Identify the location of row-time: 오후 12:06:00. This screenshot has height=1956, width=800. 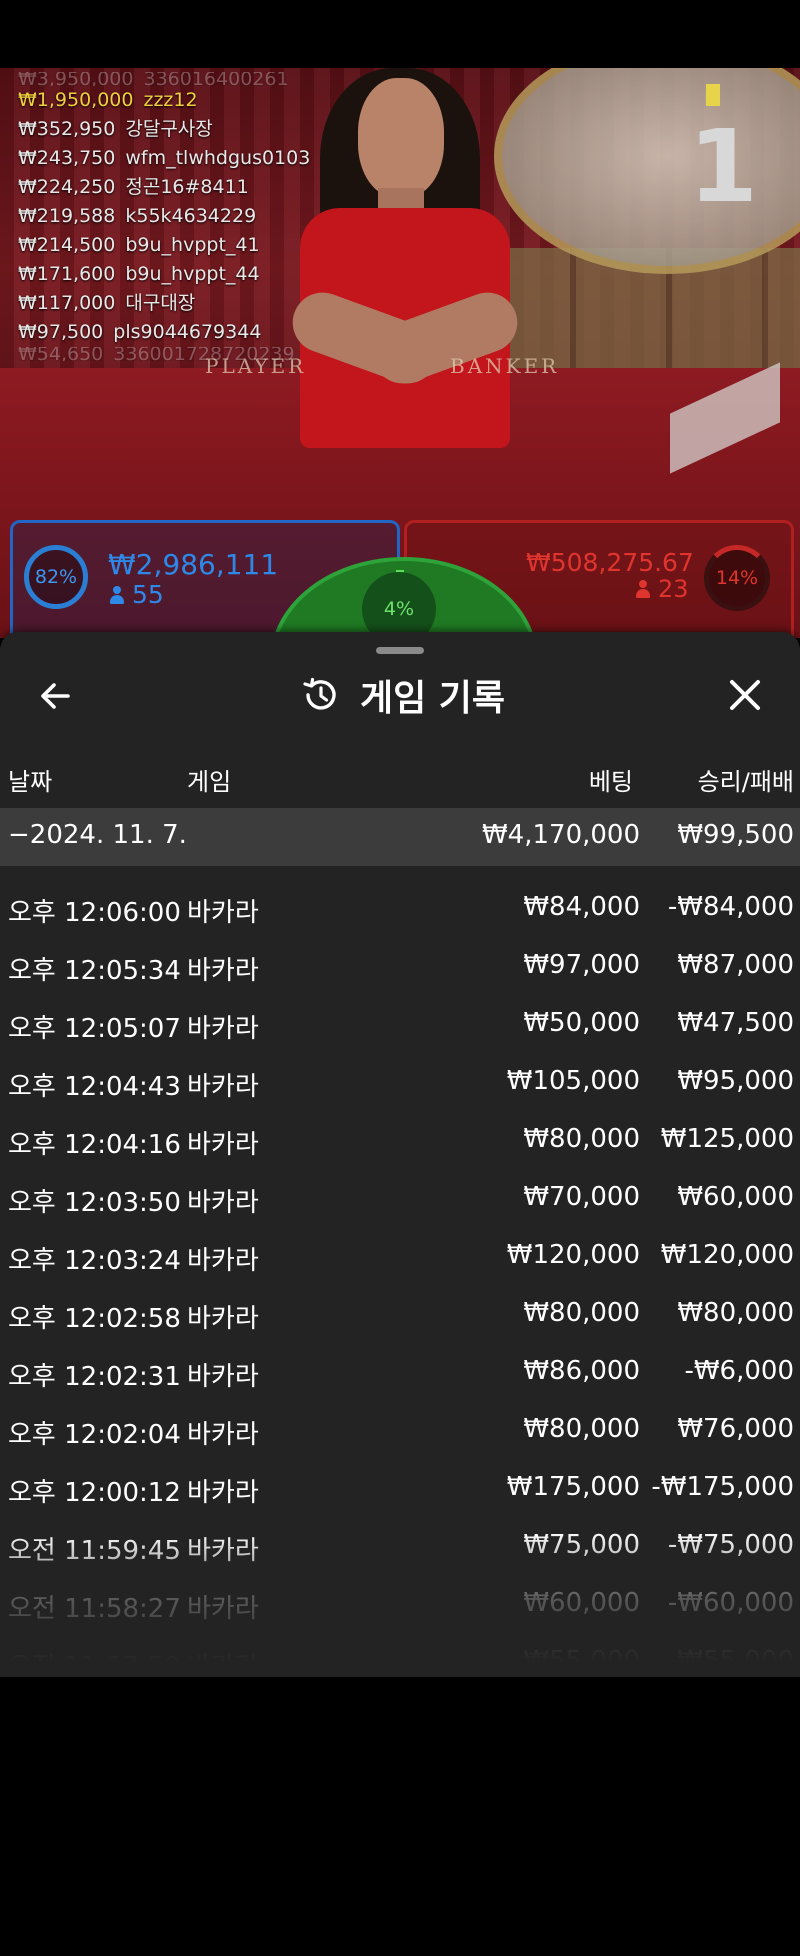
(94, 913).